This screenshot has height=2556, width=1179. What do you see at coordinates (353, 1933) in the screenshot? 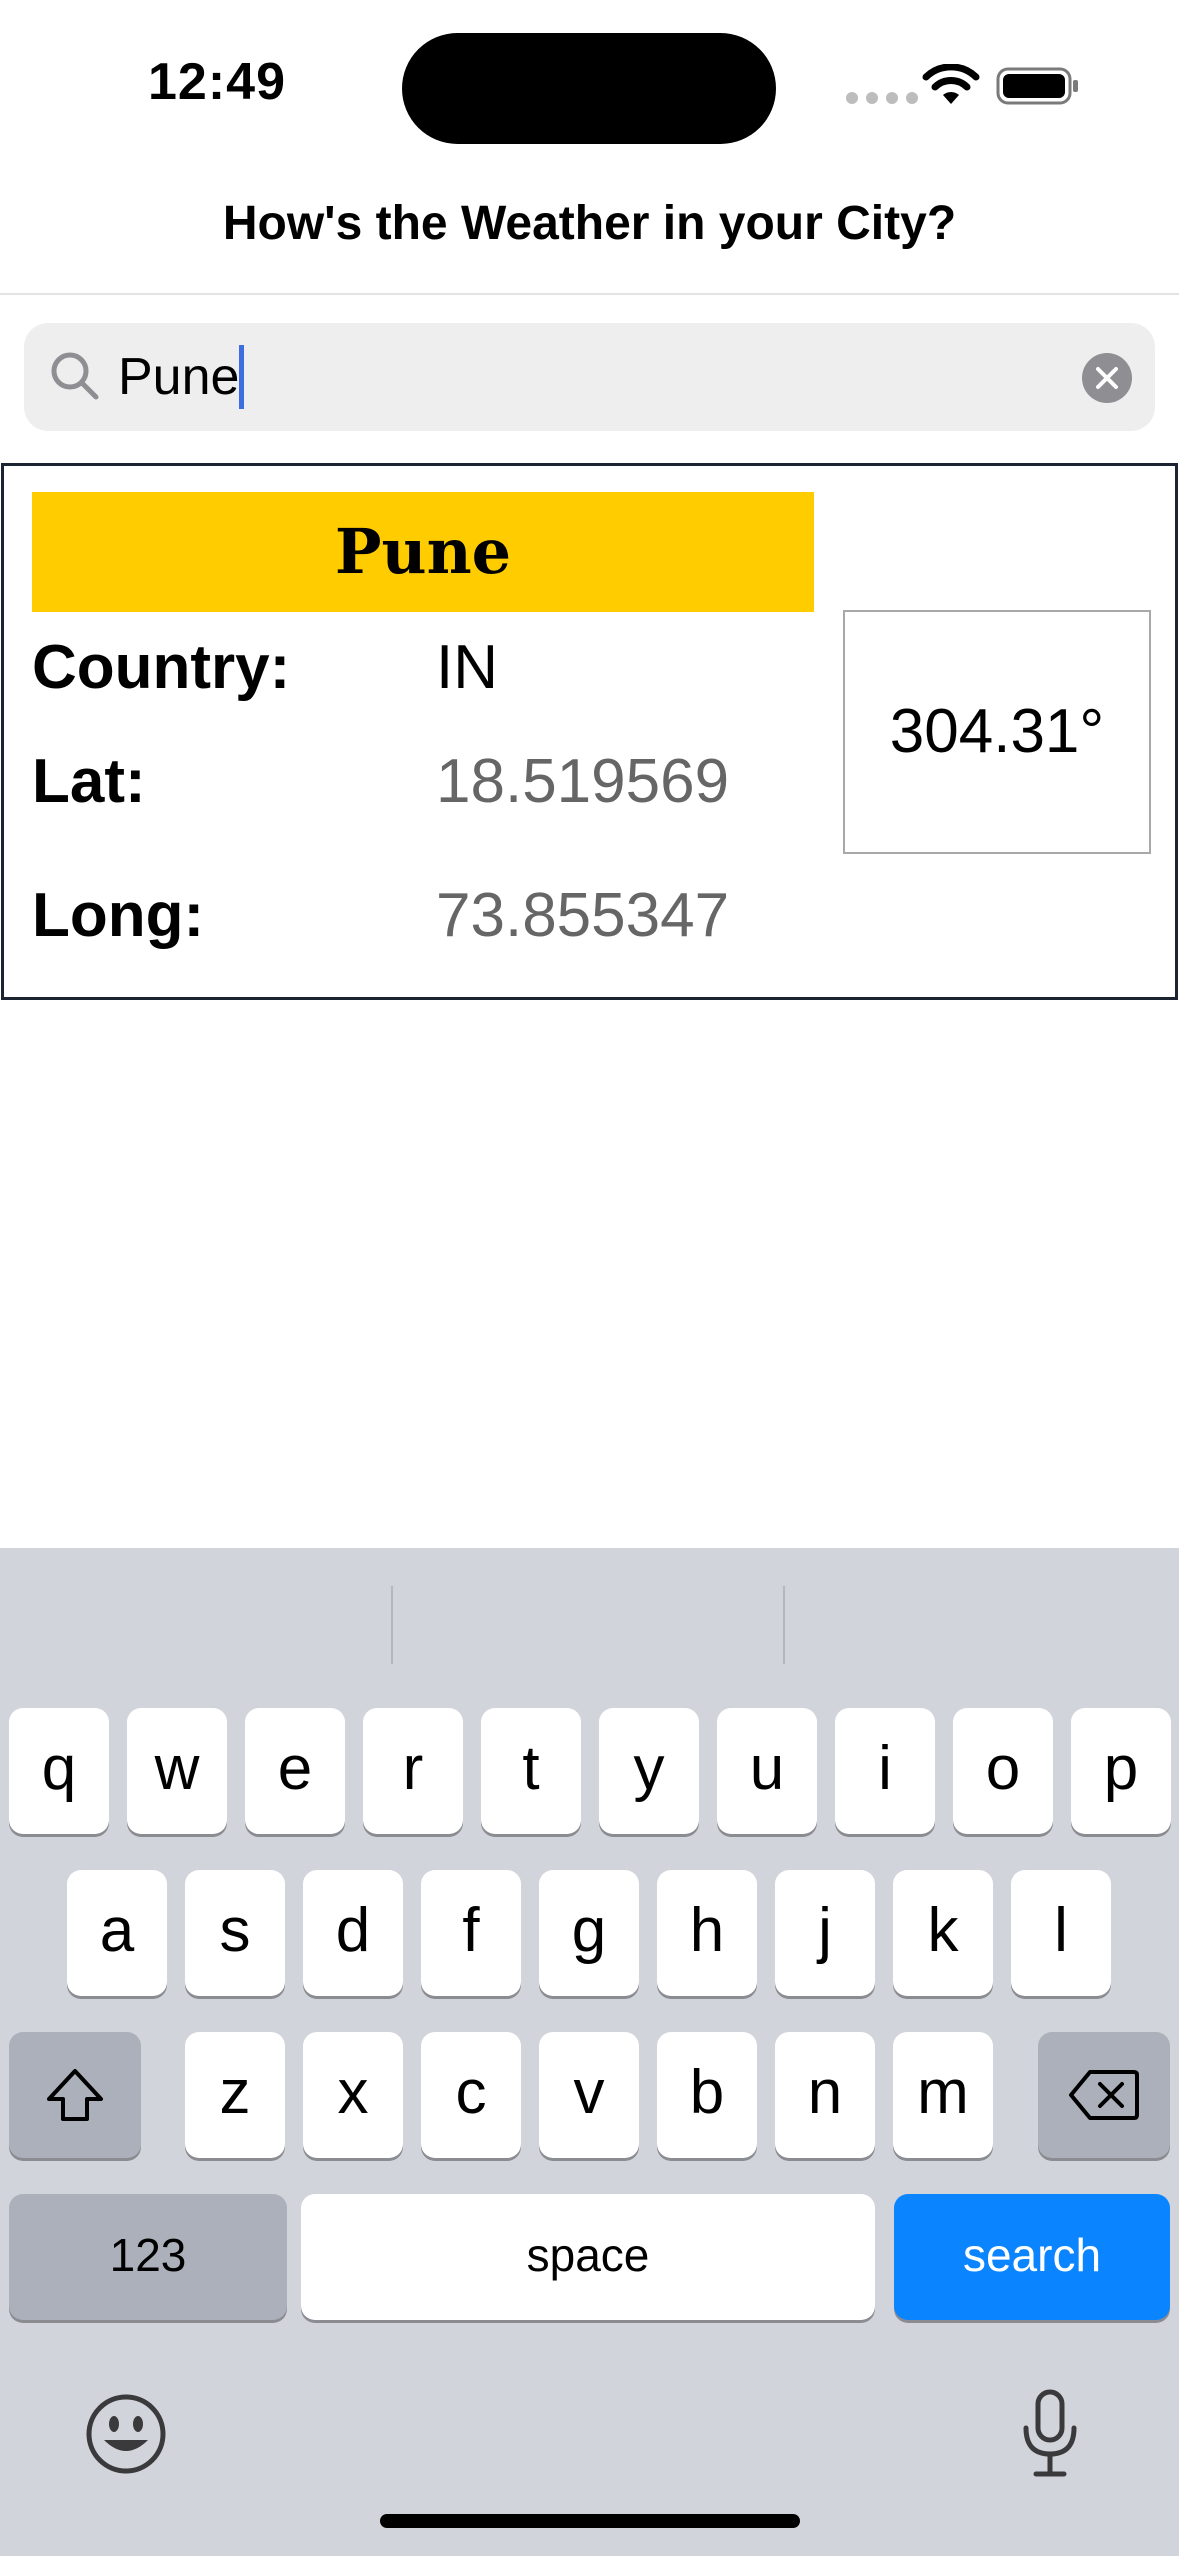
I see `key-d: d` at bounding box center [353, 1933].